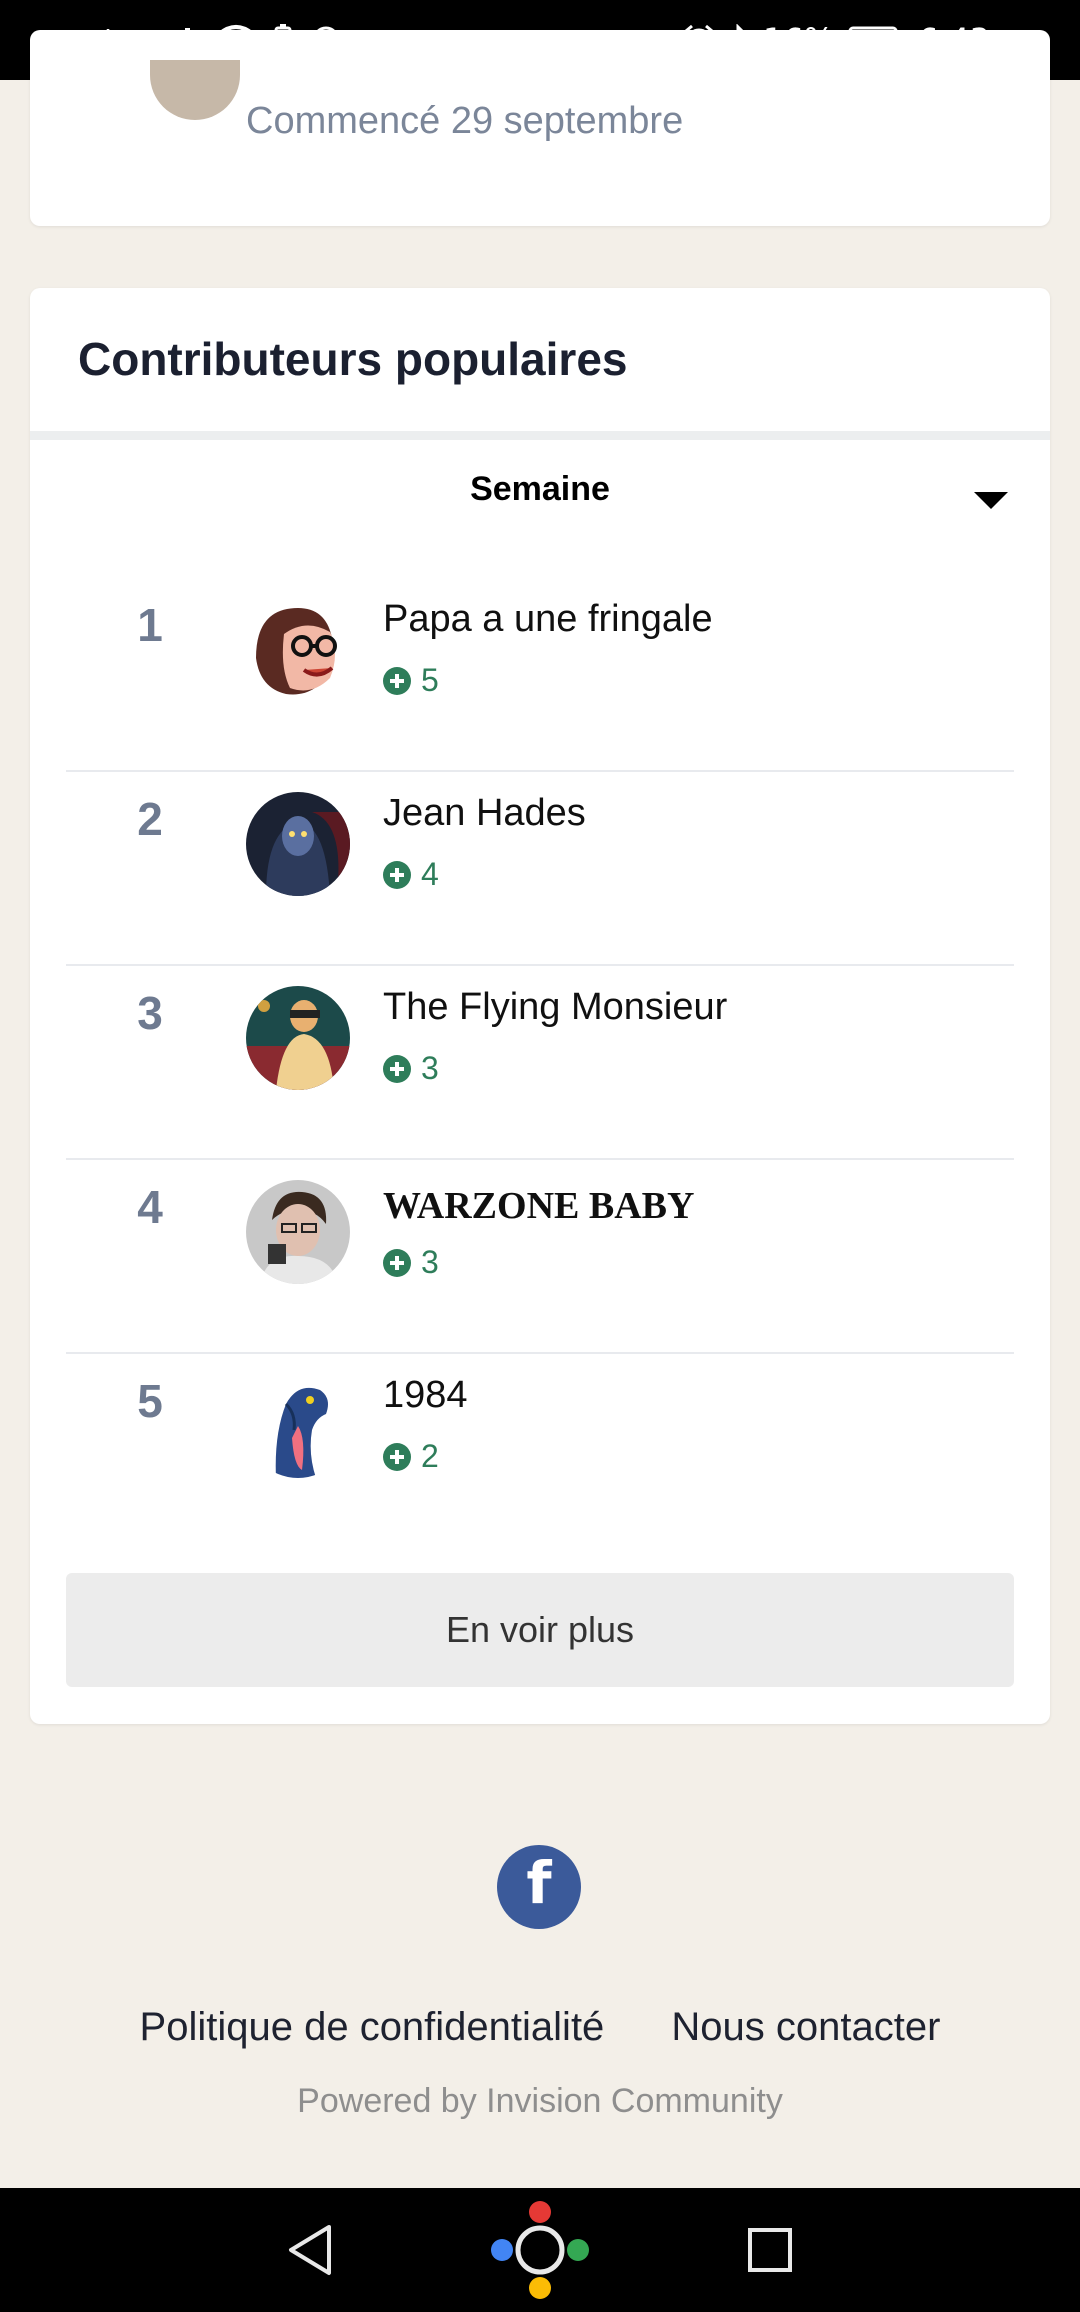  I want to click on home-icon, so click(540, 2250).